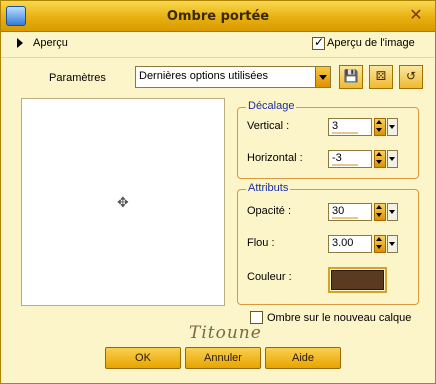 Image resolution: width=436 pixels, height=384 pixels. I want to click on check-icon: ✓, so click(319, 42).